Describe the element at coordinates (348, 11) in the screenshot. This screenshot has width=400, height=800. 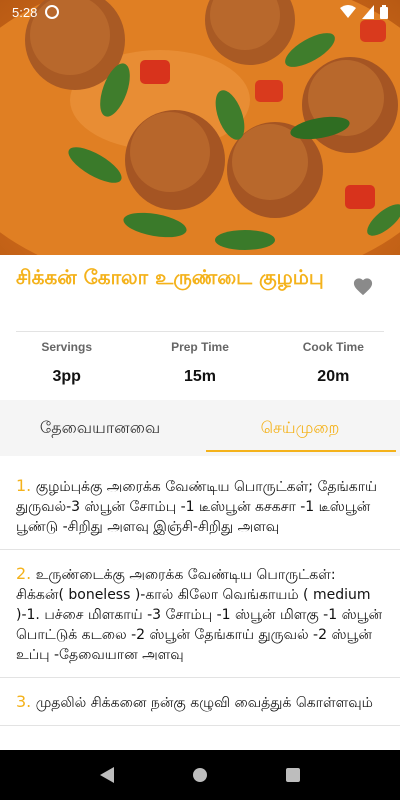
I see `wifi-icon` at that location.